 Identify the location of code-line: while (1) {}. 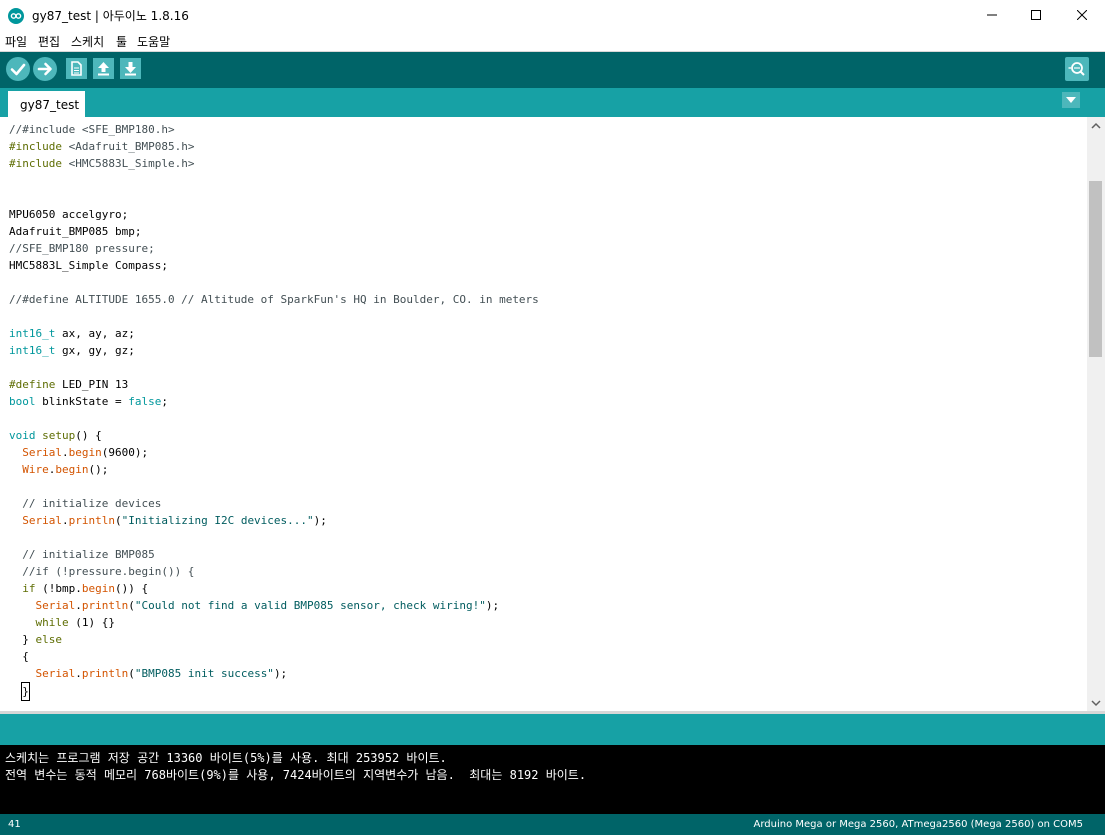
(544, 622).